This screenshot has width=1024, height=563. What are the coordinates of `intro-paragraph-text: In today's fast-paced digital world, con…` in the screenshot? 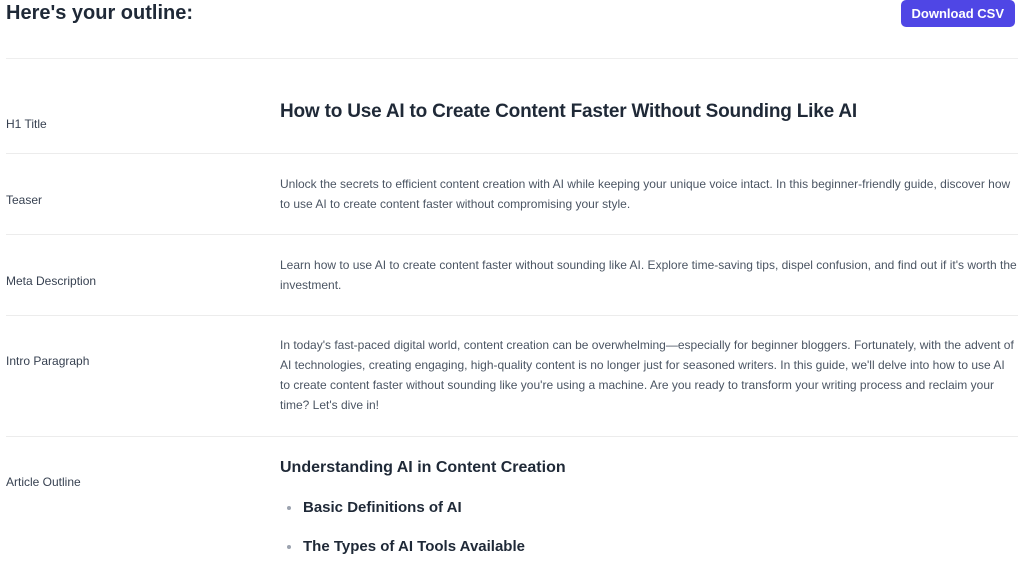 It's located at (647, 375).